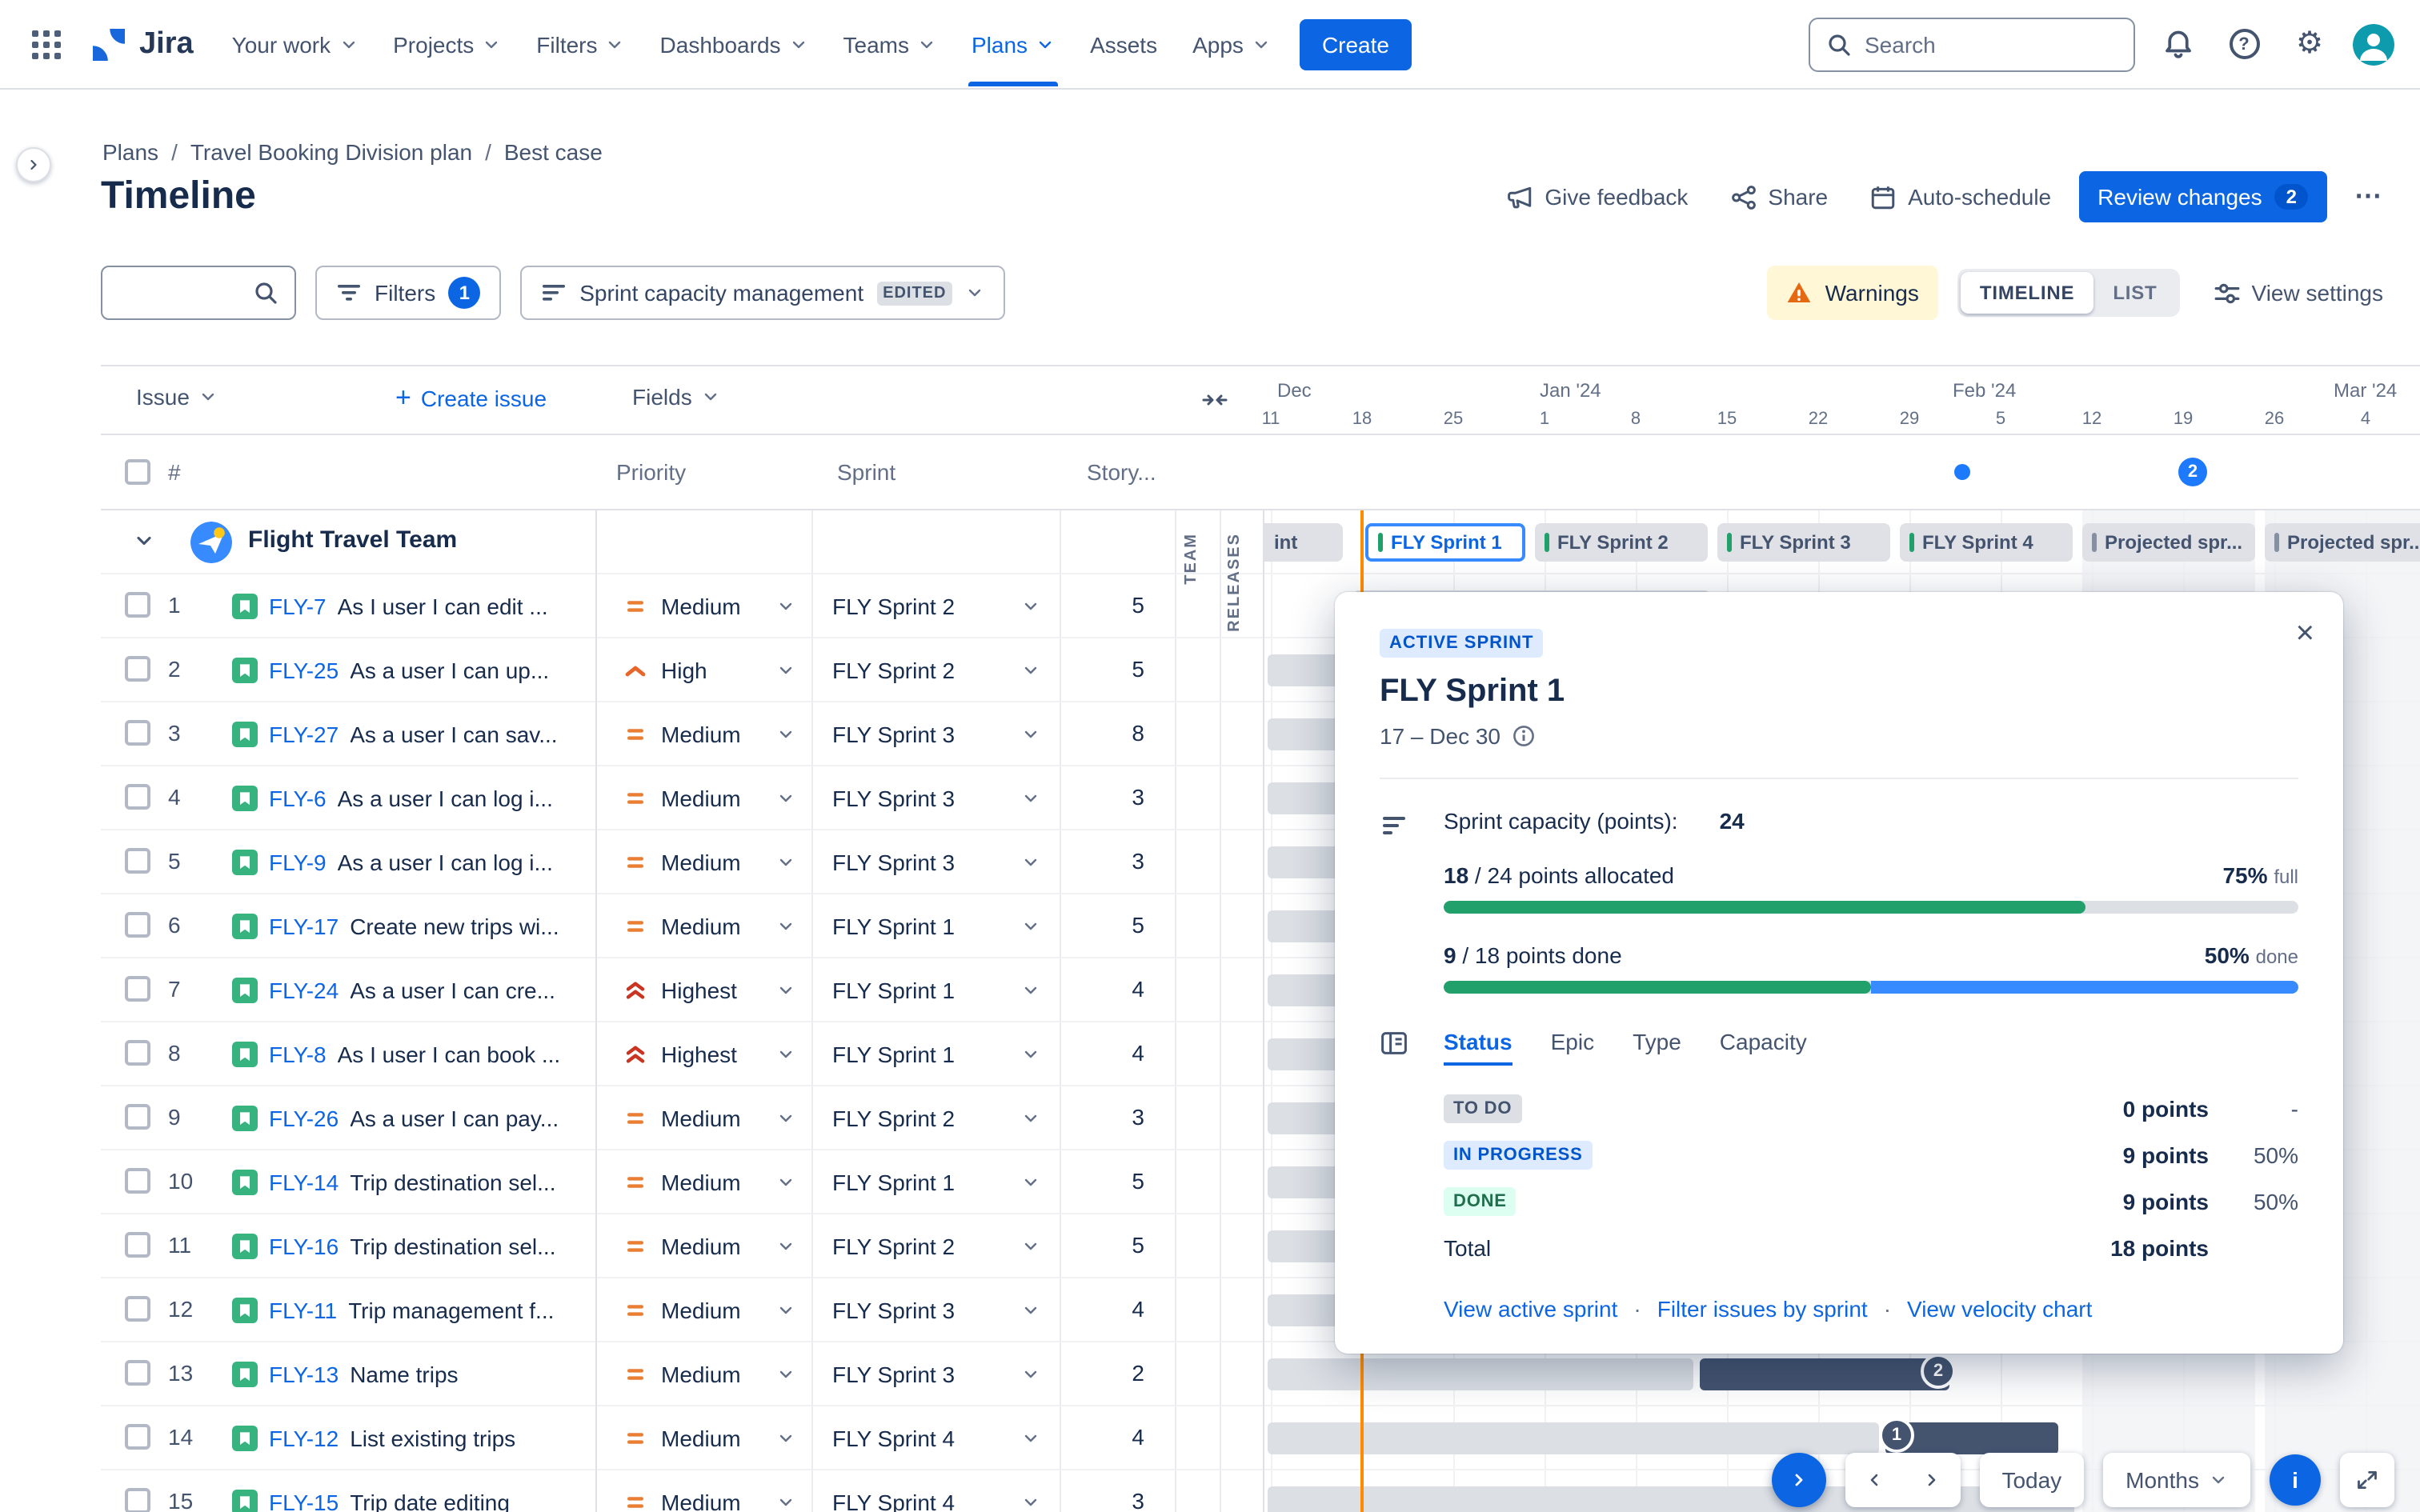  I want to click on select-all-checkbox, so click(137, 472).